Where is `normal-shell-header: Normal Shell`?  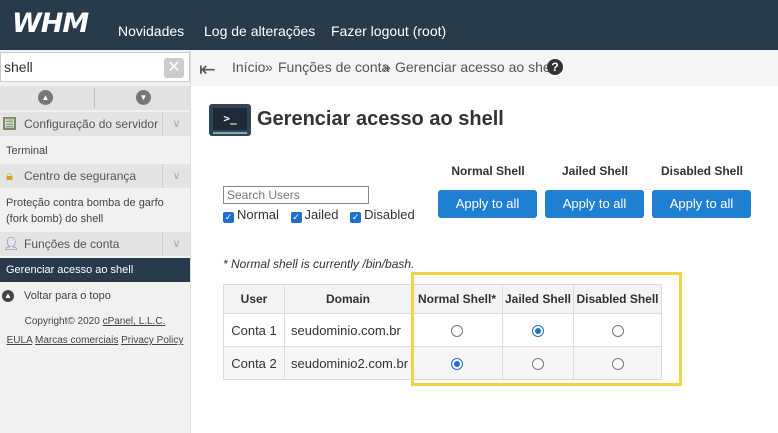
normal-shell-header: Normal Shell is located at coordinates (488, 171).